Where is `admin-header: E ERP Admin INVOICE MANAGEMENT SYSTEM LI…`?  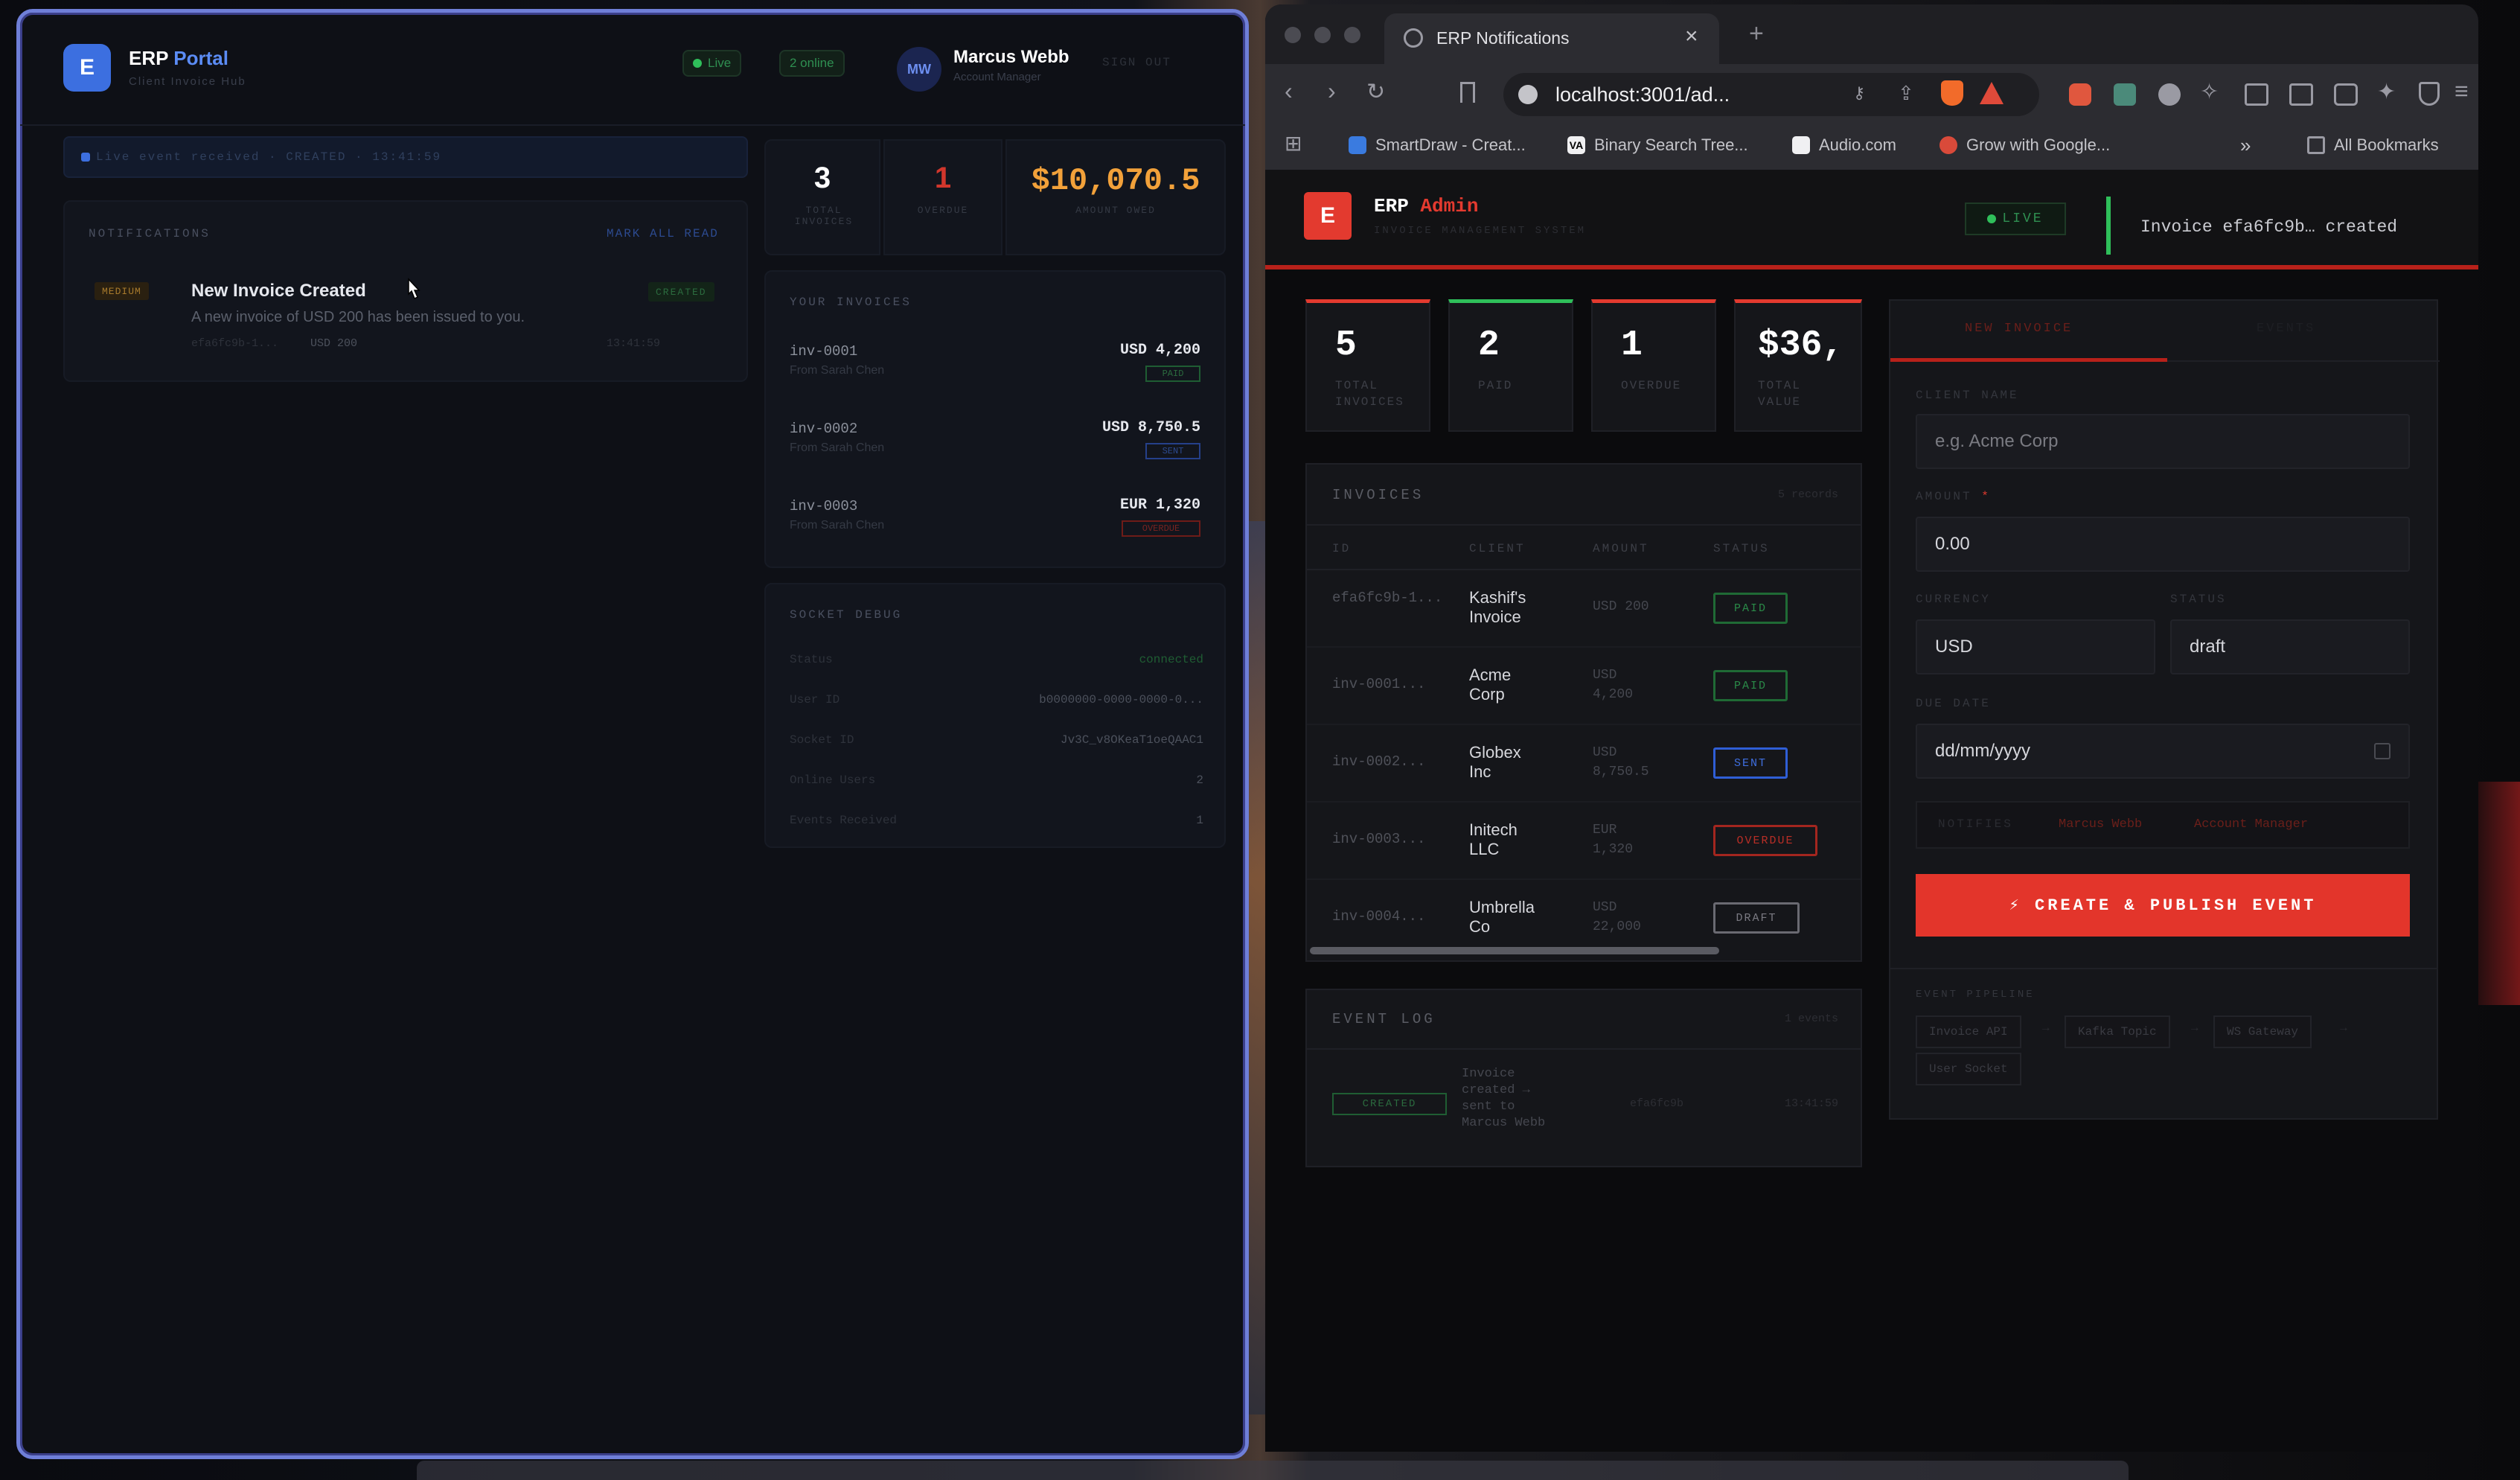
admin-header: E ERP Admin INVOICE MANAGEMENT SYSTEM LI… is located at coordinates (1871, 220).